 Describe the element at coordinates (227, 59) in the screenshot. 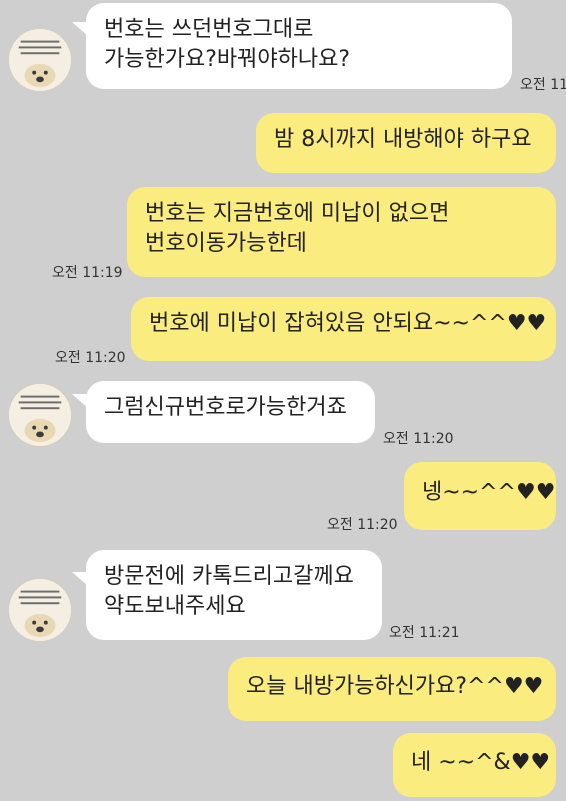

I see `message-text: 가능한가요?바꿔야하나요?` at that location.